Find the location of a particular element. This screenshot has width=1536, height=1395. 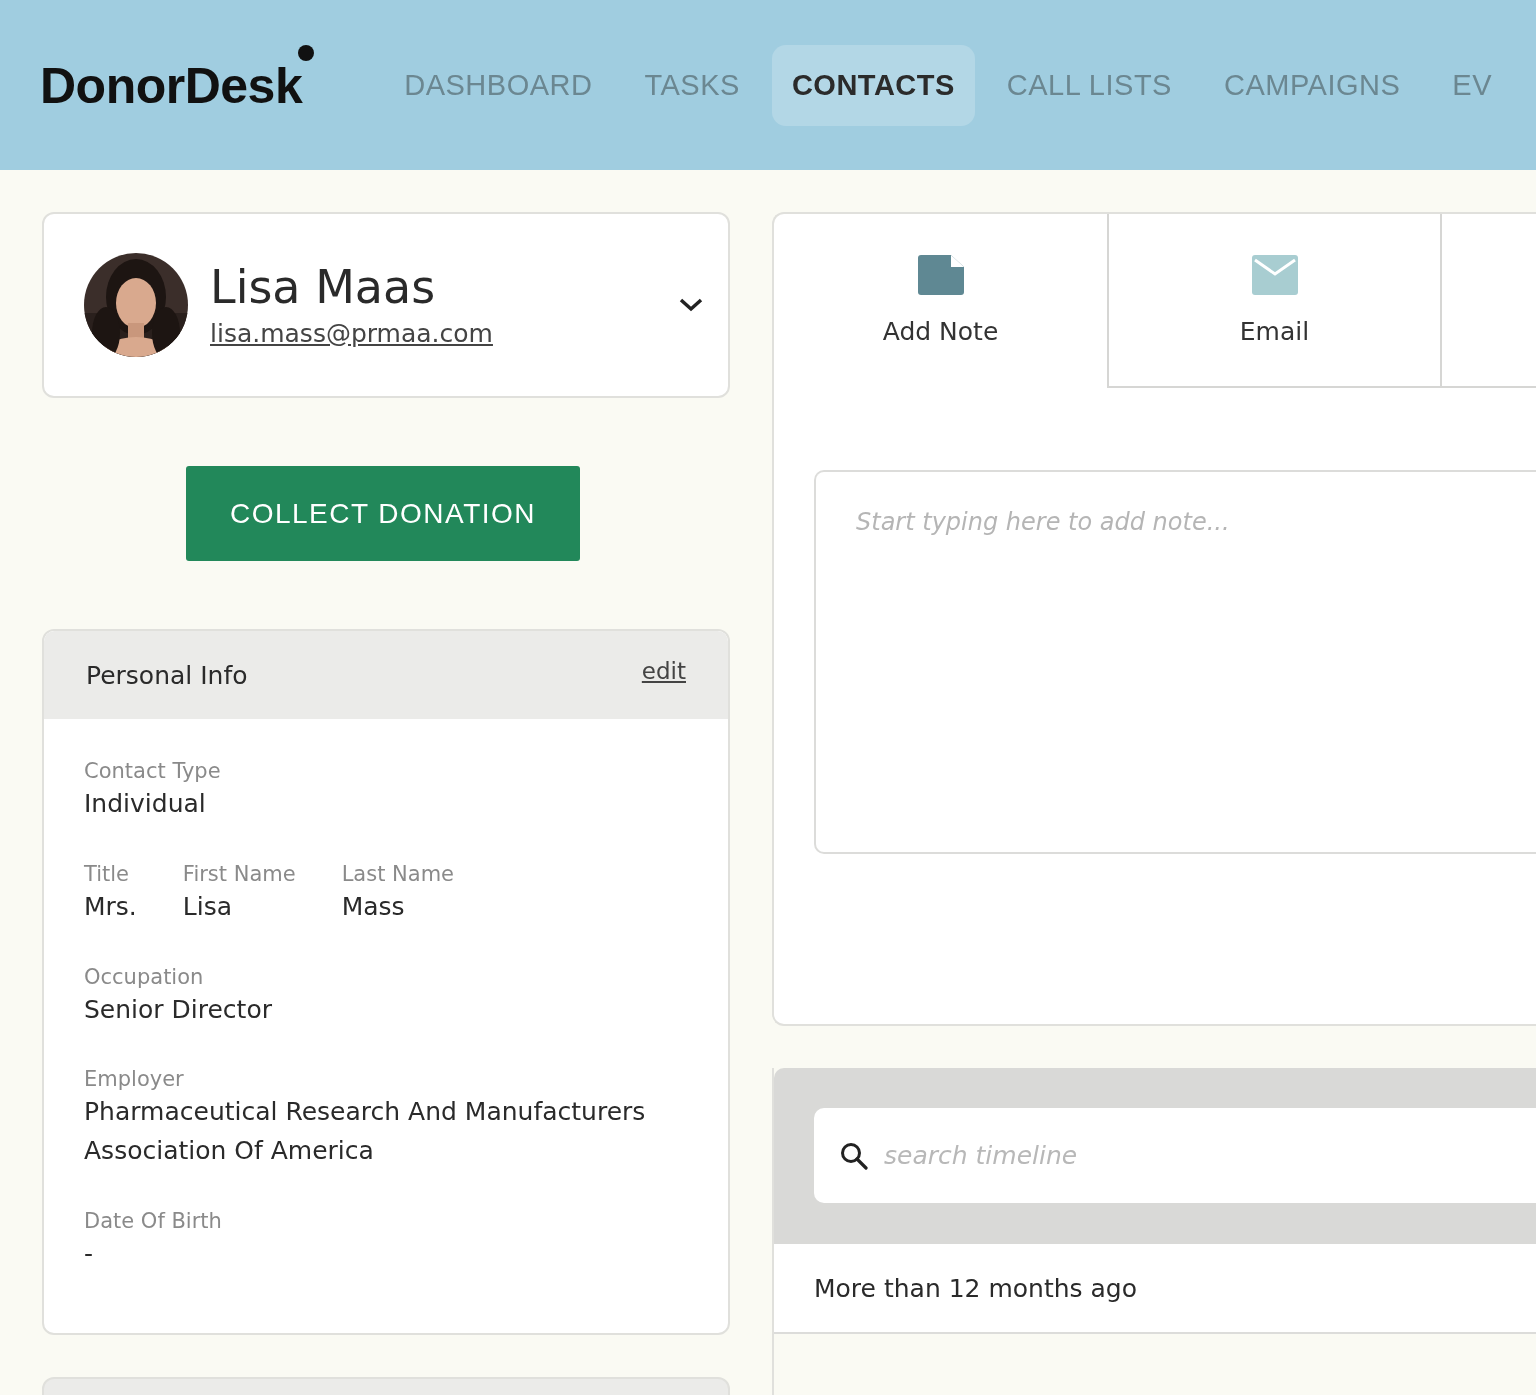

search-icon is located at coordinates (854, 1155).